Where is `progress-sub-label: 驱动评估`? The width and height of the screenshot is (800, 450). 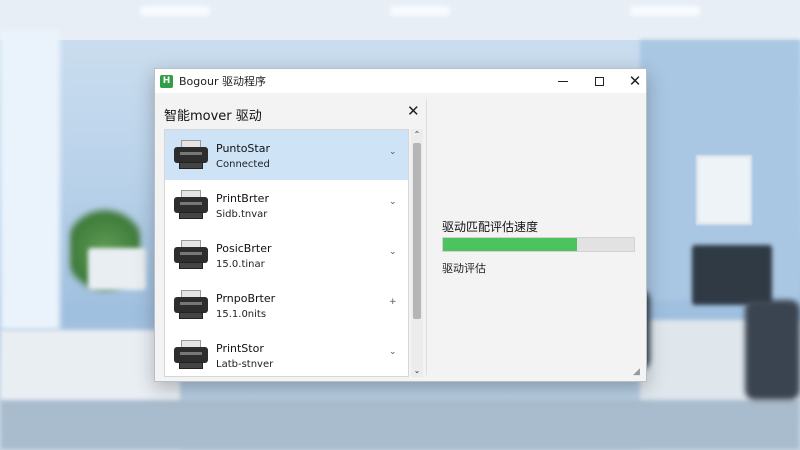 progress-sub-label: 驱动评估 is located at coordinates (464, 268).